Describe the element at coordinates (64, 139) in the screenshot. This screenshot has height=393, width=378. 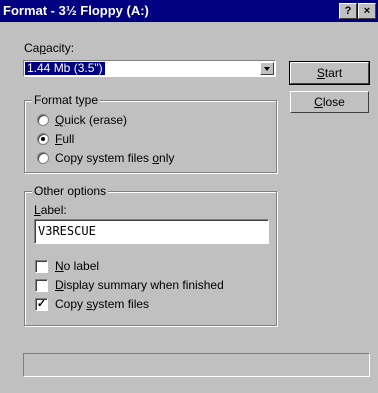
I see `full-label: Full` at that location.